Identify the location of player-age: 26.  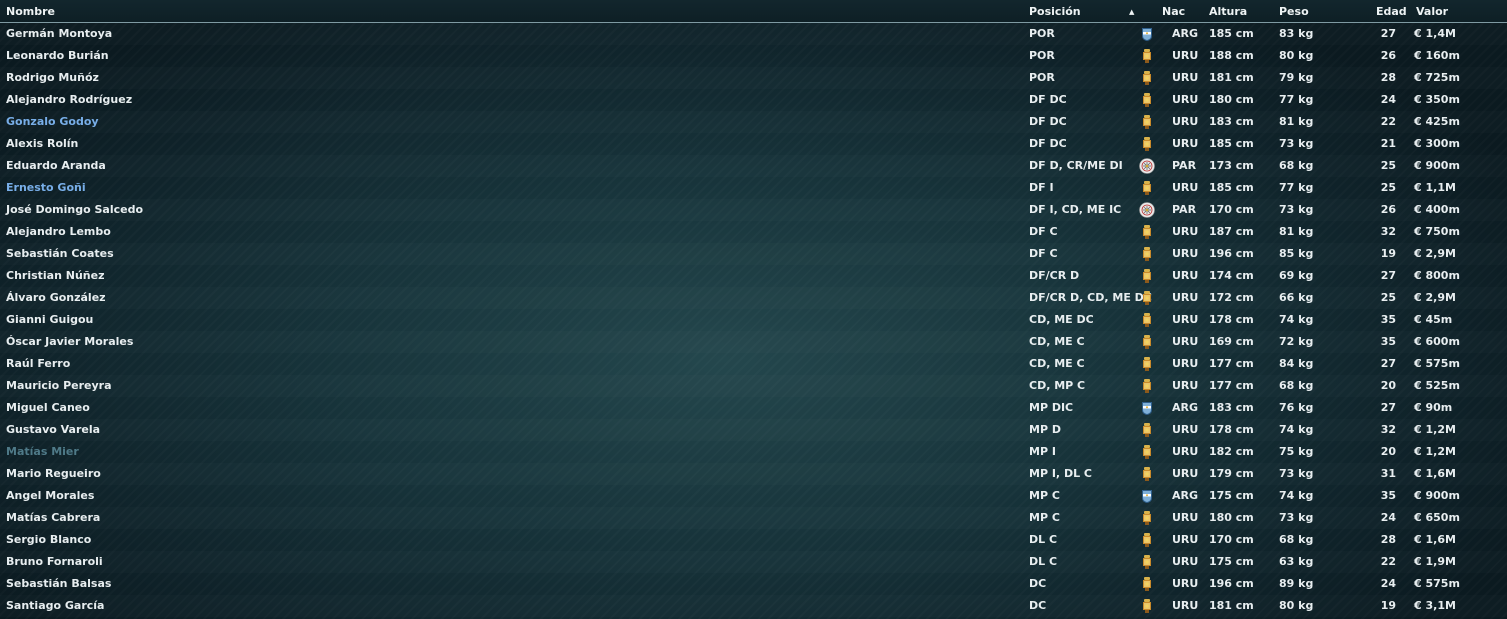
(1388, 209).